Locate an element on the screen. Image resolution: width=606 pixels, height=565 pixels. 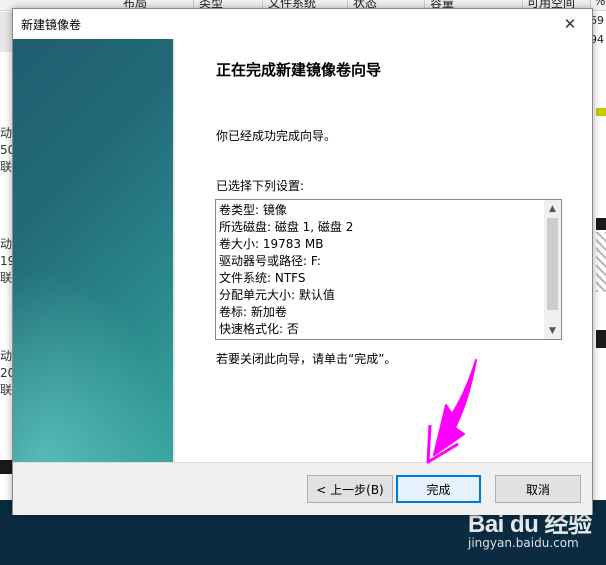
setting-item-volume-type: 卷类型: 镜像 is located at coordinates (253, 210).